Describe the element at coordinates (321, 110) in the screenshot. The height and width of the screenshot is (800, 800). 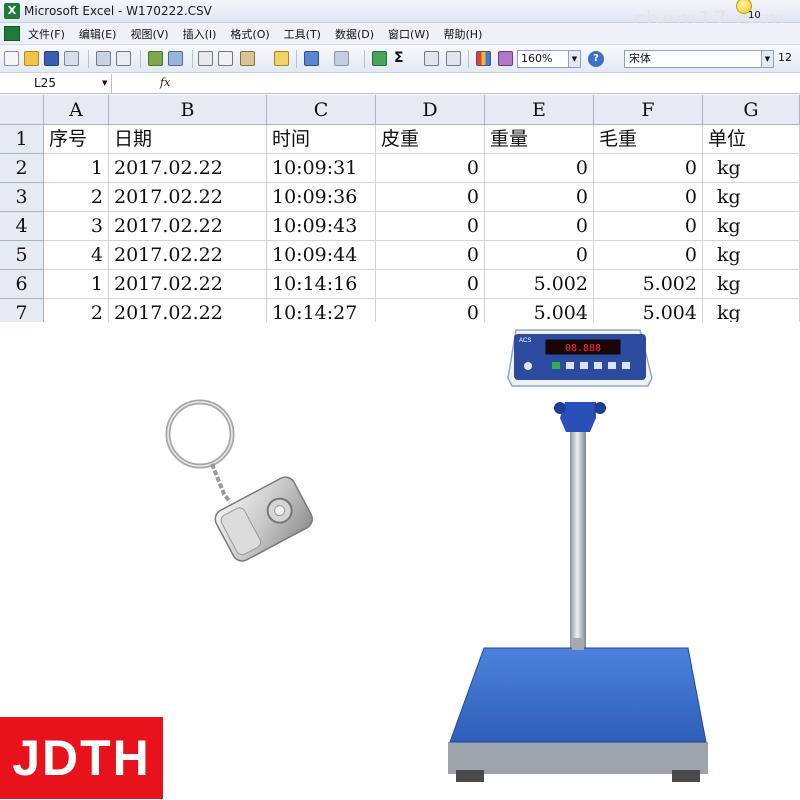
I see `column-header-c: C` at that location.